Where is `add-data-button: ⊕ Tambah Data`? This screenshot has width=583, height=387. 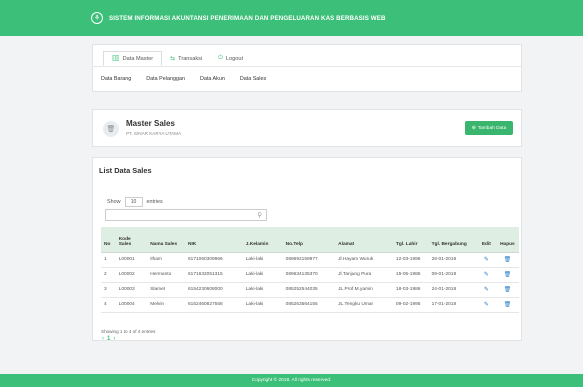 add-data-button: ⊕ Tambah Data is located at coordinates (489, 128).